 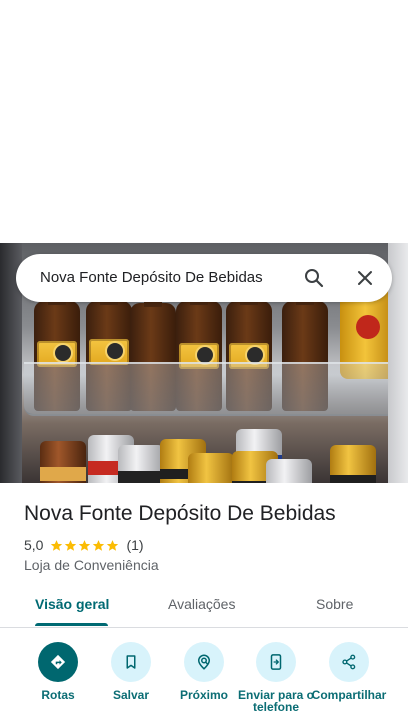 I want to click on directions-button: Rotas, so click(x=58, y=671).